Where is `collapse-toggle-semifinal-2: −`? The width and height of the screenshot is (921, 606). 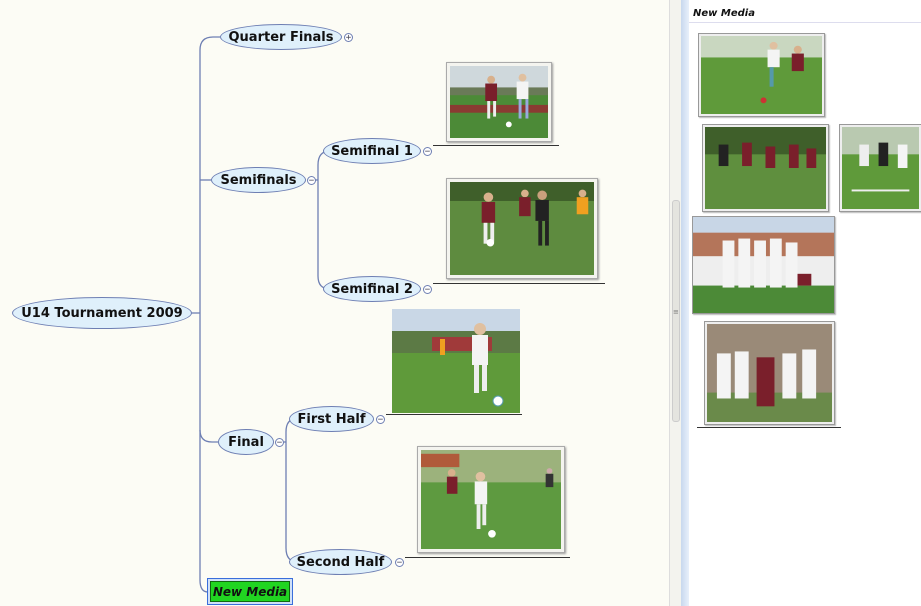 collapse-toggle-semifinal-2: − is located at coordinates (427, 290).